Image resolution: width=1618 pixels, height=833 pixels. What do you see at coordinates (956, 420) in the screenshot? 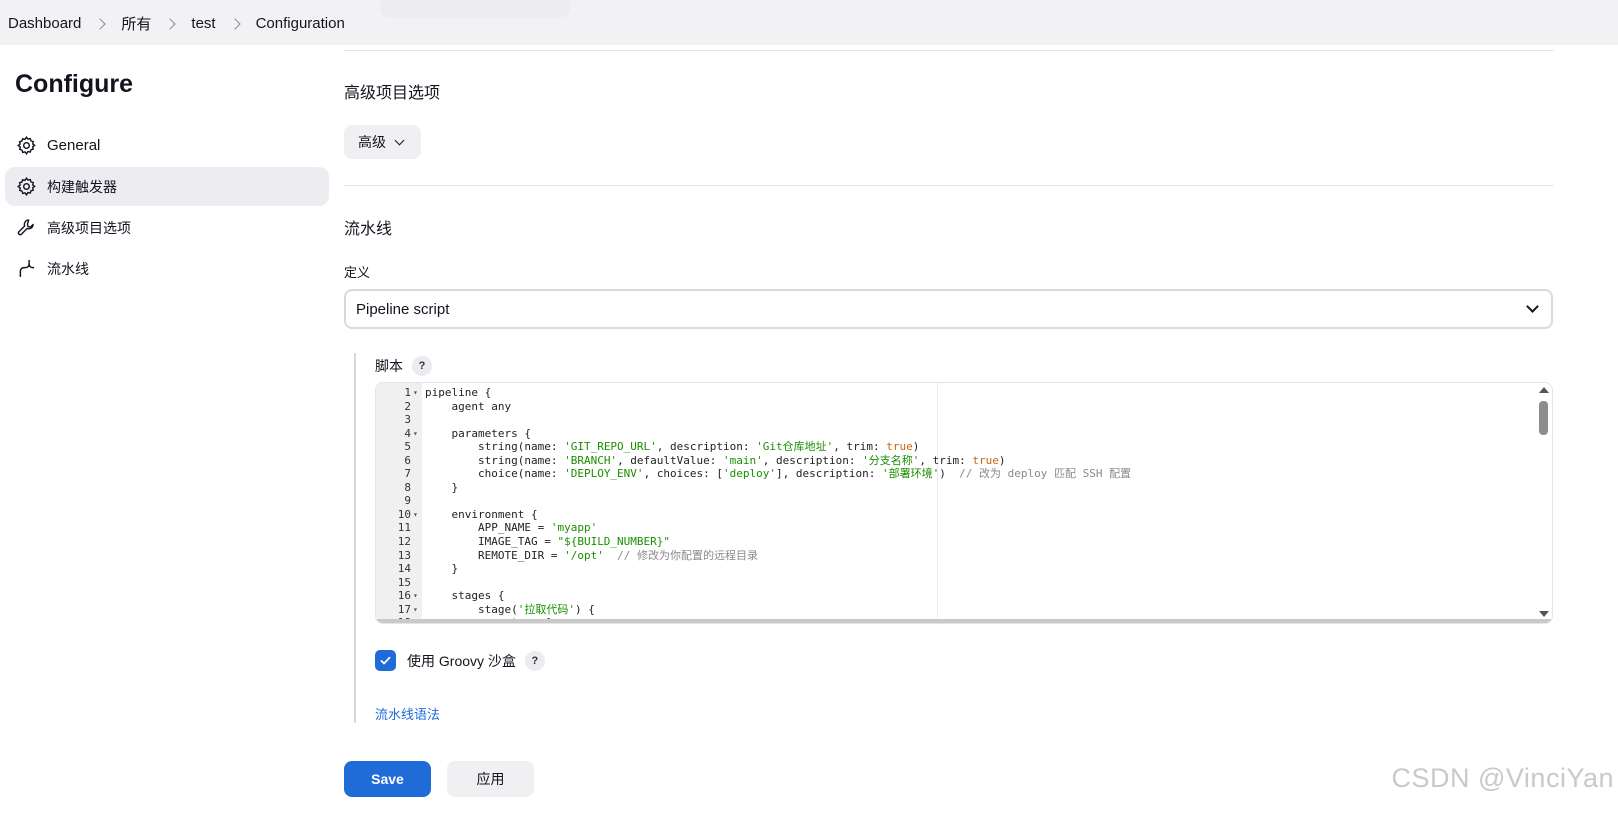
I see `code-line: 3` at bounding box center [956, 420].